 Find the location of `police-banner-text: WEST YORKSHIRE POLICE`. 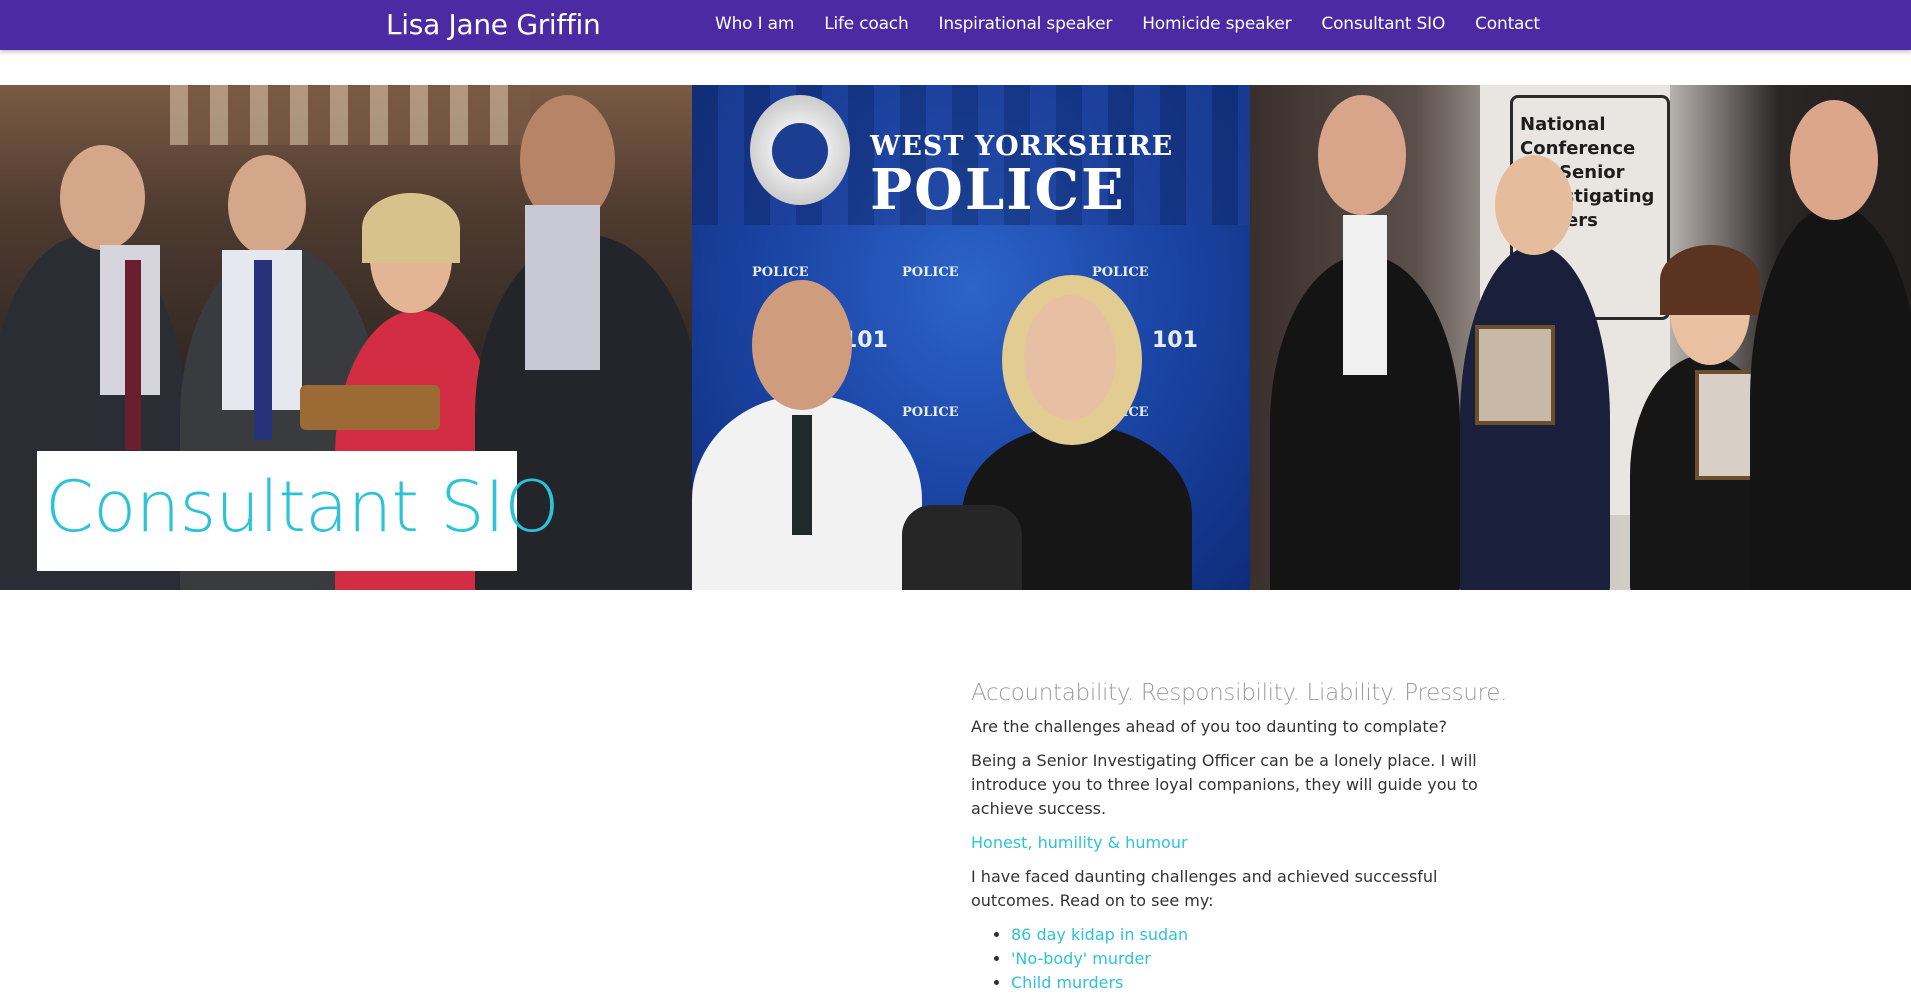

police-banner-text: WEST YORKSHIRE POLICE is located at coordinates (1021, 174).